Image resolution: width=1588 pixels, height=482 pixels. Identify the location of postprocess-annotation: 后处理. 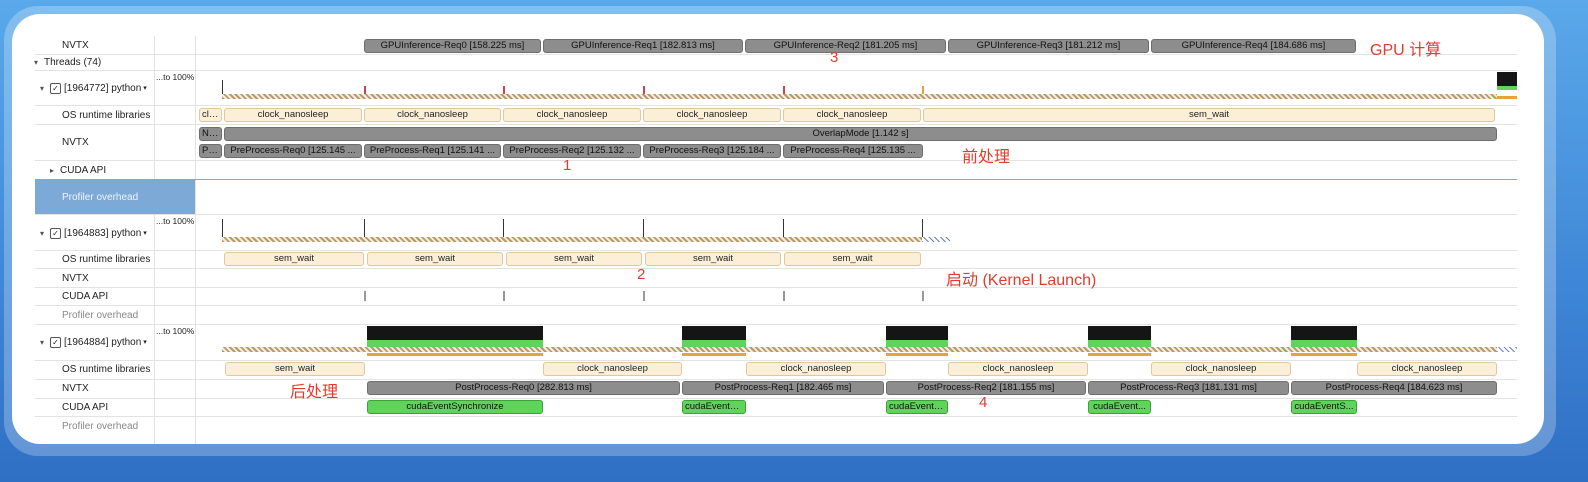
(314, 392).